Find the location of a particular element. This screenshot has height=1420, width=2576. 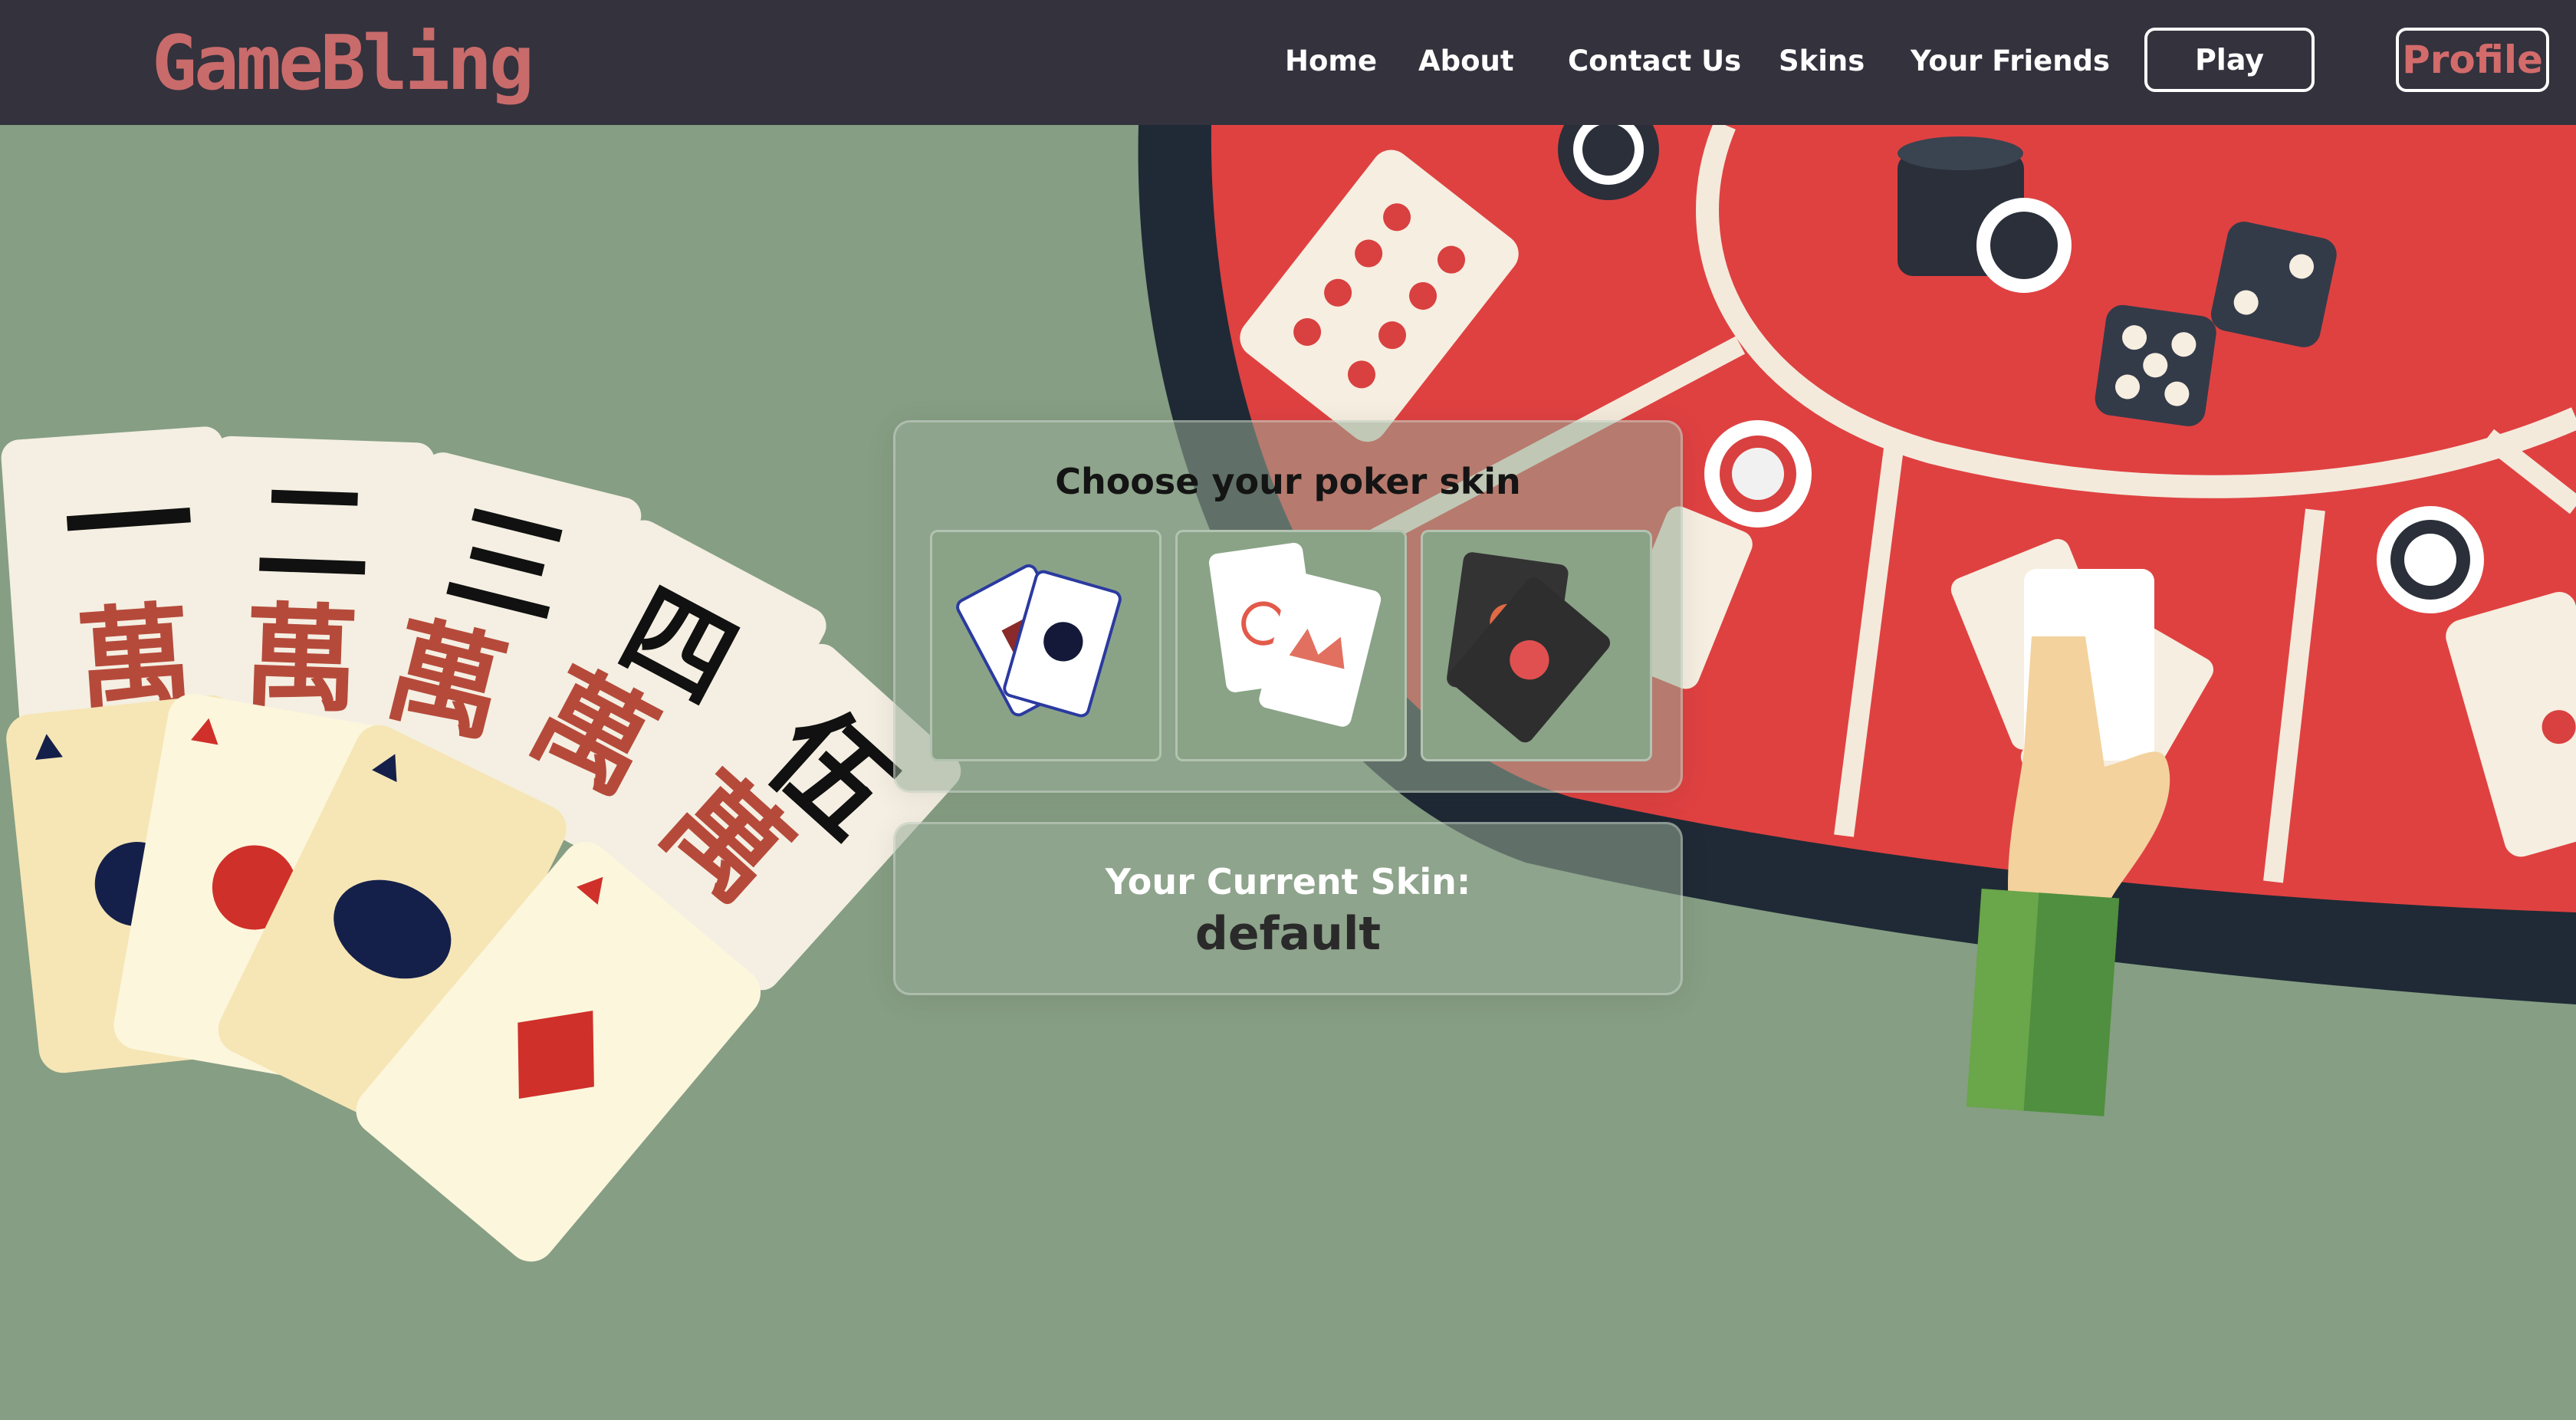

svg-text: 一 is located at coordinates (128, 525).